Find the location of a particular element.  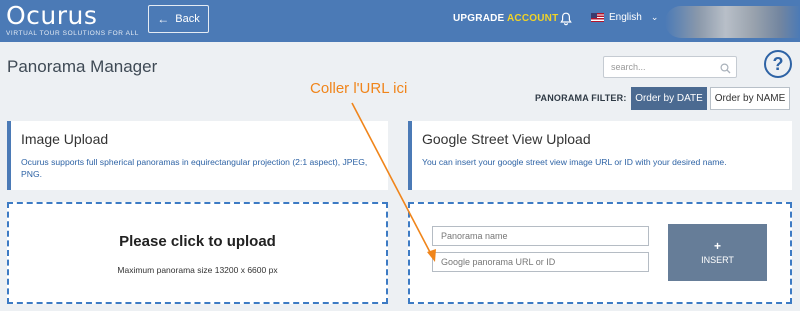

logo-tagline: VIRTUAL TOUR SOLUTIONS FOR ALL is located at coordinates (72, 33).